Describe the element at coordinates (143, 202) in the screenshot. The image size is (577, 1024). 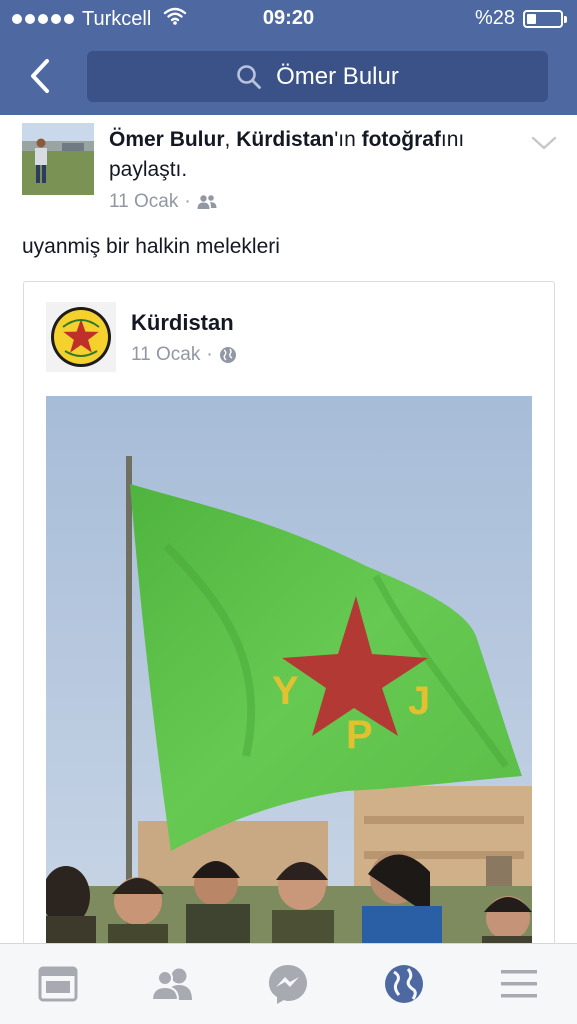
I see `post-date: 11 Ocak` at that location.